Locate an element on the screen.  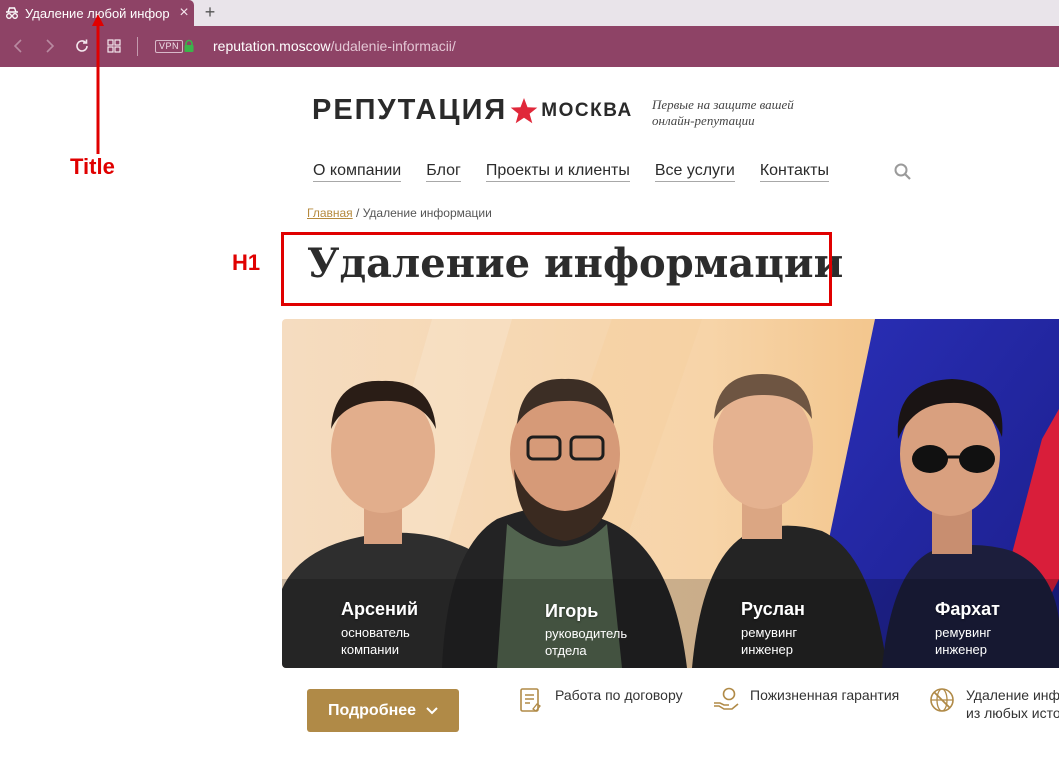
vpn-badge: VPN is located at coordinates (169, 46).